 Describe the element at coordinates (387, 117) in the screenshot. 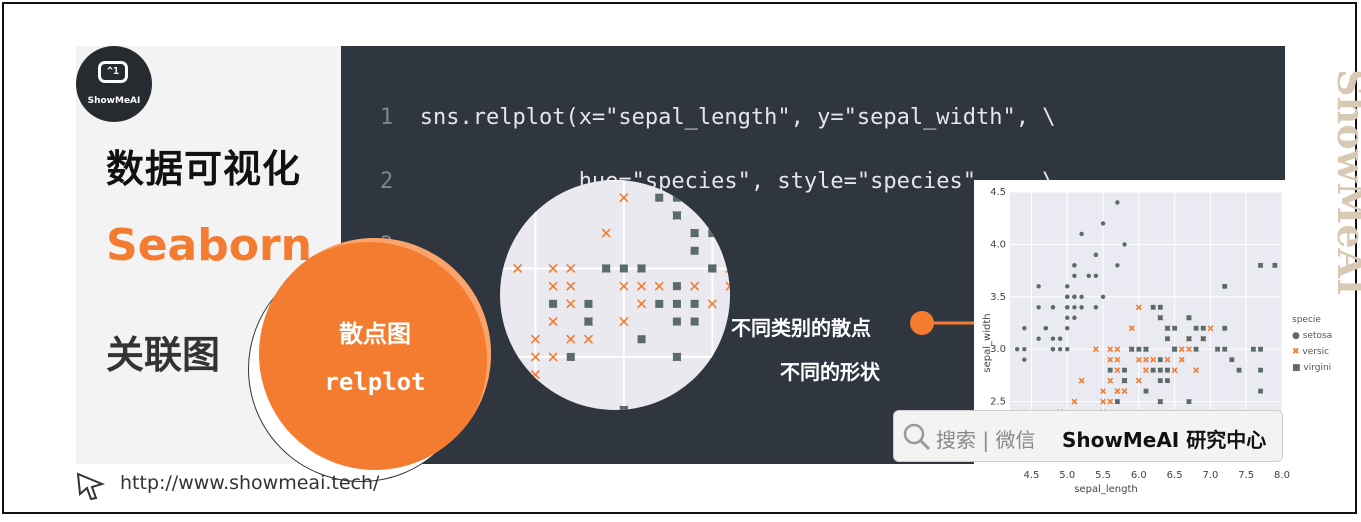

I see `line-number: 1` at that location.